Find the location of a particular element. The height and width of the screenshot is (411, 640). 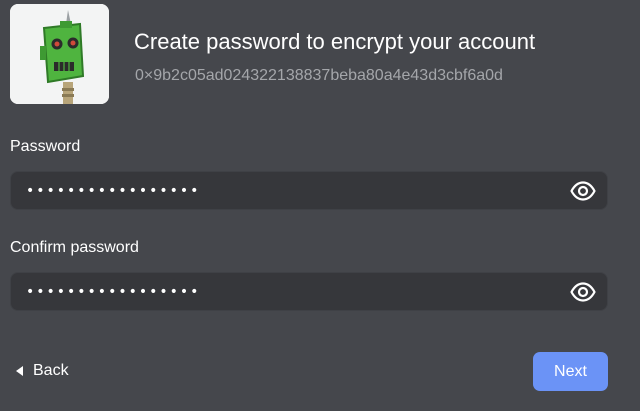

robot-avatar-icon is located at coordinates (59, 54).